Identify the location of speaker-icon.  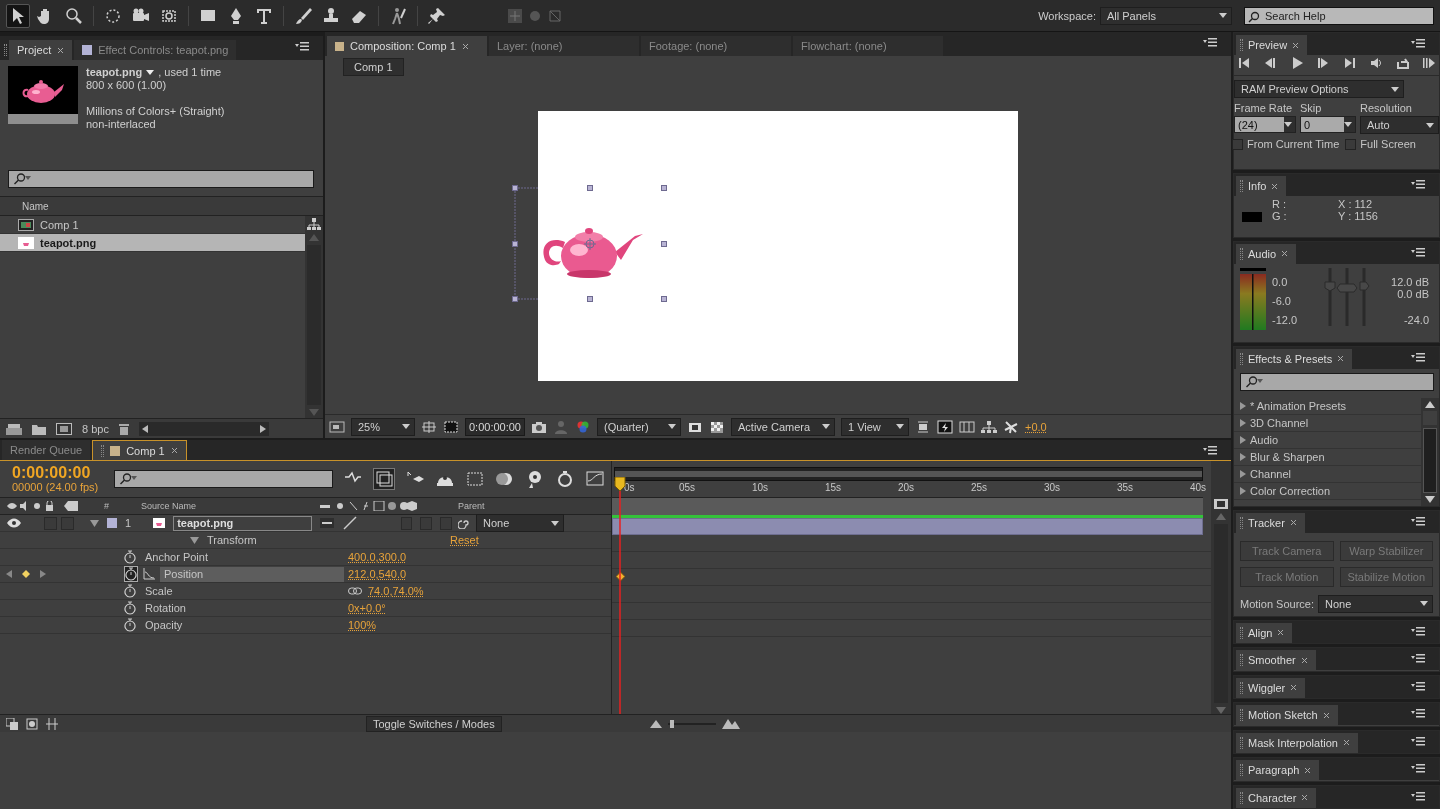
(1376, 63).